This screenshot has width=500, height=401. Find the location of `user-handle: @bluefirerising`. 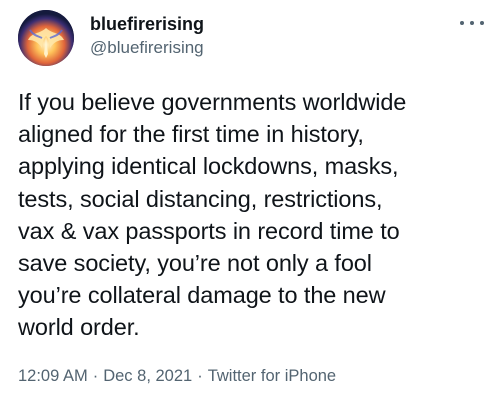

user-handle: @bluefirerising is located at coordinates (147, 48).